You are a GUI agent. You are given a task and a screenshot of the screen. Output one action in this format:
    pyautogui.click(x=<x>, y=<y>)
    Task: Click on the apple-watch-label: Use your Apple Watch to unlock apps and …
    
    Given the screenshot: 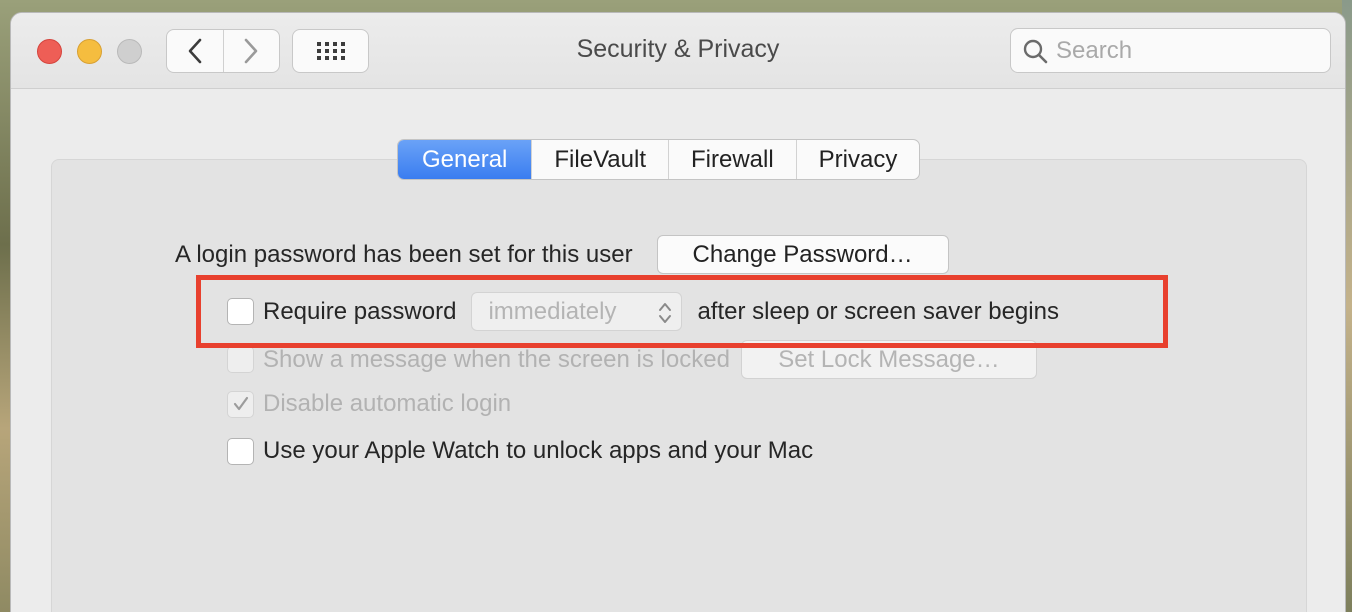 What is the action you would take?
    pyautogui.click(x=538, y=450)
    